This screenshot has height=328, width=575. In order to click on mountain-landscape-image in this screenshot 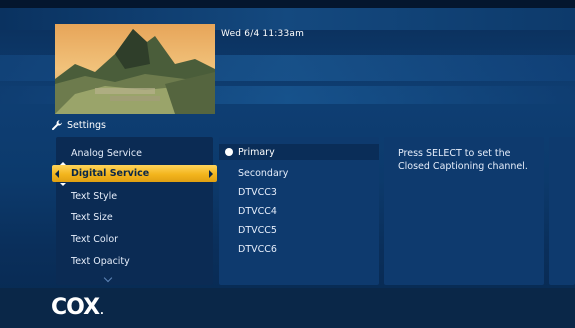, I will do `click(135, 69)`.